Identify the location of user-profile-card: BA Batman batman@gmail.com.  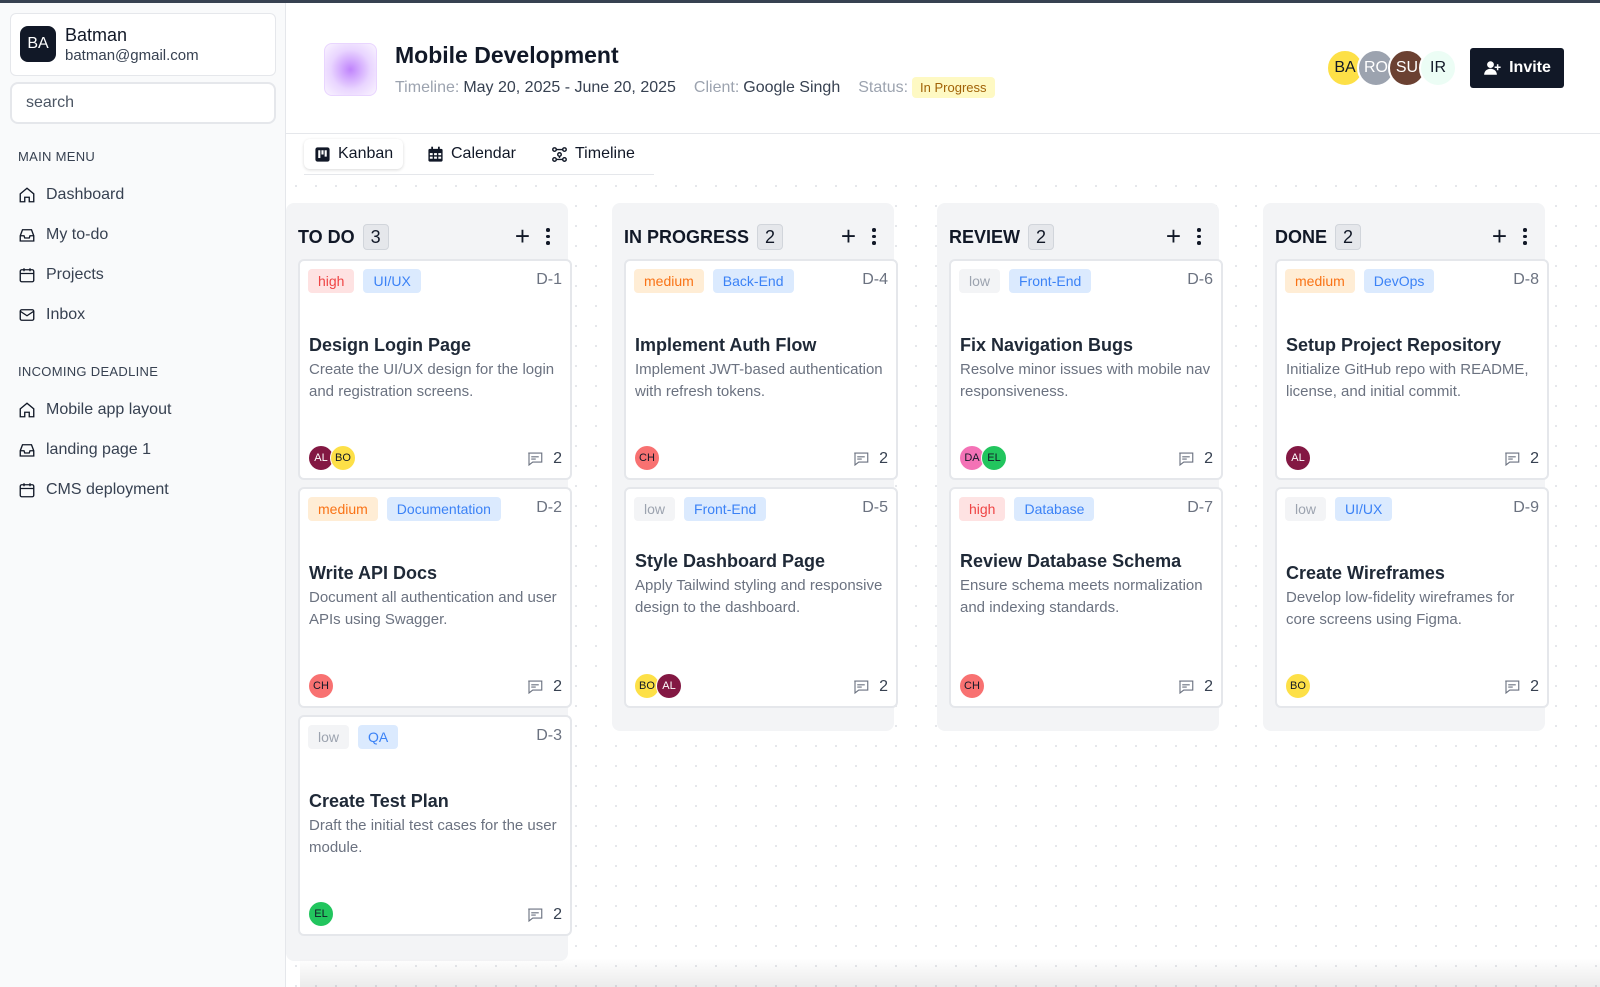
(143, 44).